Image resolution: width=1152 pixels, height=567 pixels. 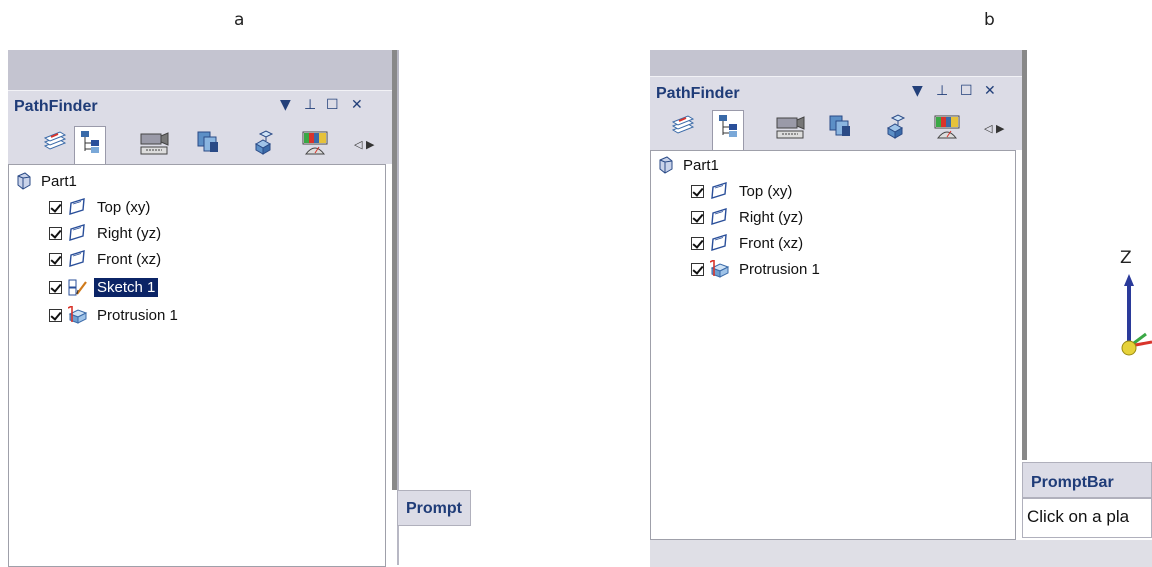 What do you see at coordinates (1087, 480) in the screenshot?
I see `prompt-bar-tab: PromptBar` at bounding box center [1087, 480].